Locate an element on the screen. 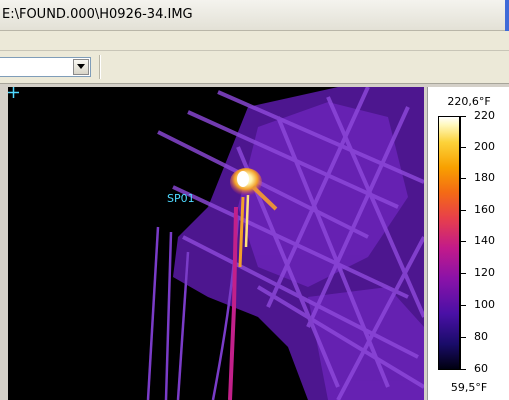 The height and width of the screenshot is (400, 509). tick-label: 120 is located at coordinates (484, 272).